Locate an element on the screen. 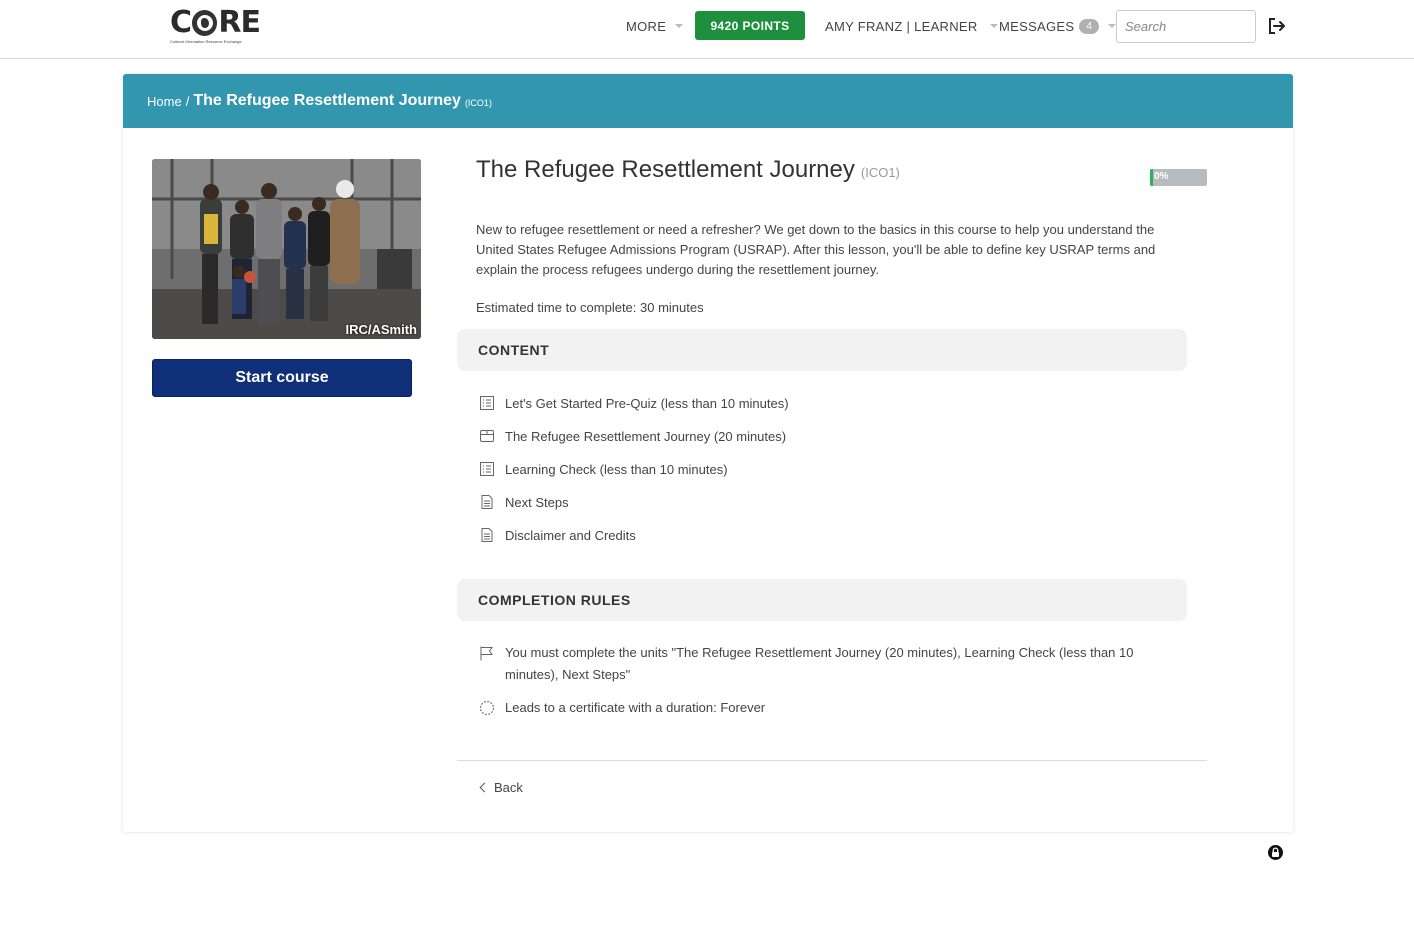 The width and height of the screenshot is (1414, 932). back-link: Back is located at coordinates (501, 787).